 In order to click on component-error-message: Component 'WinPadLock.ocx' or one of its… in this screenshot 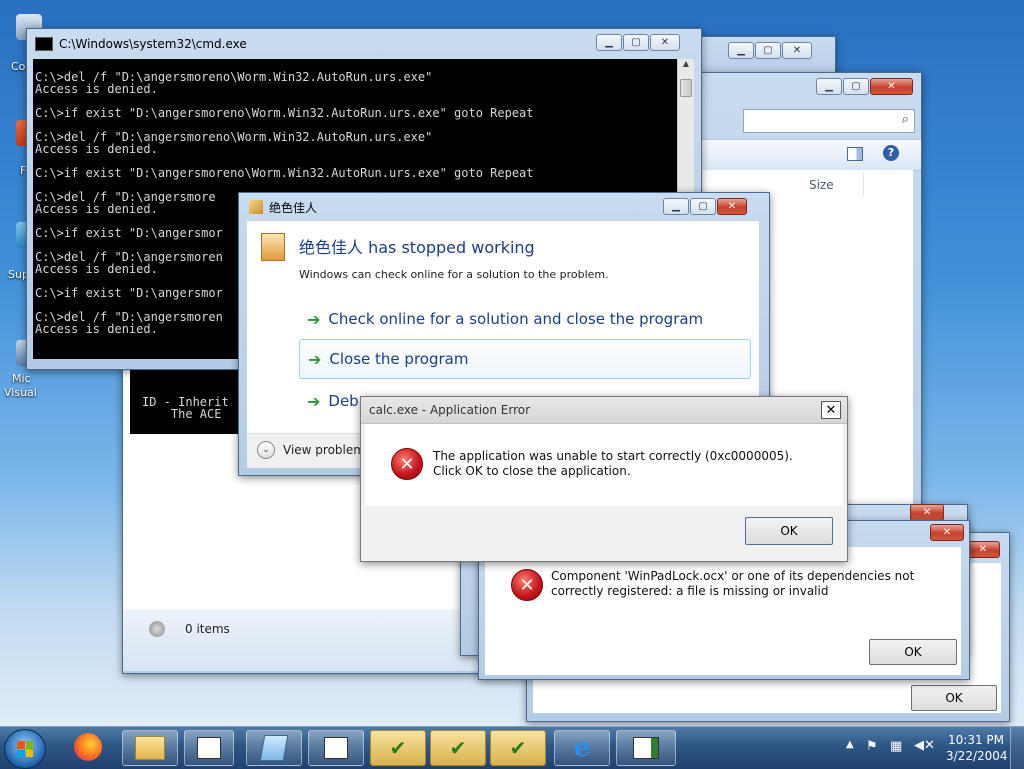, I will do `click(733, 583)`.